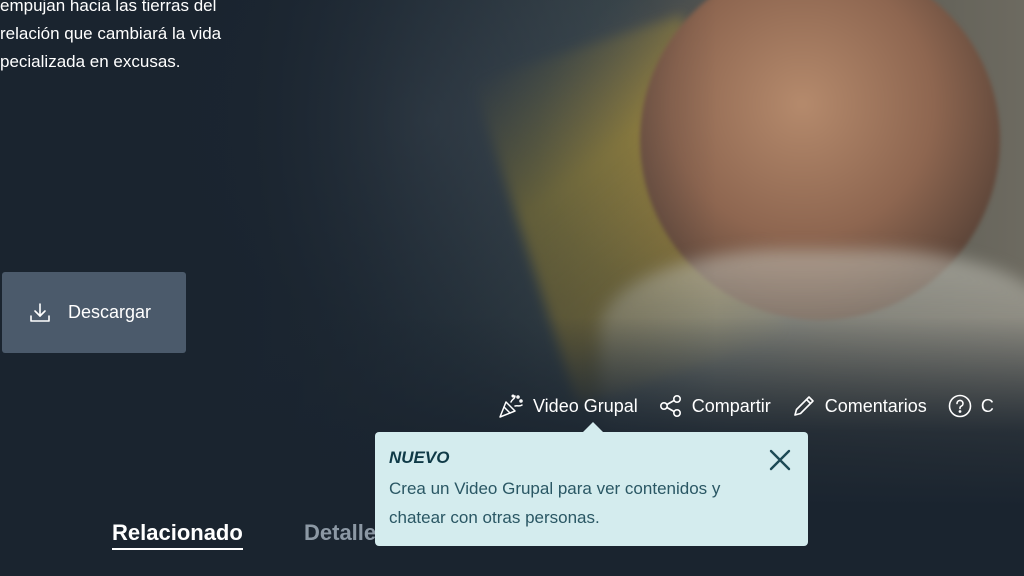 The image size is (1024, 576). I want to click on download-button-label: Descargar, so click(110, 312).